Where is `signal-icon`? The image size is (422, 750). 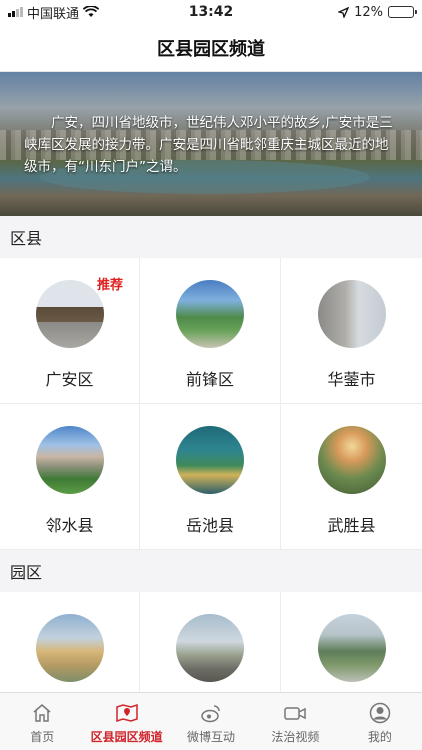
signal-icon is located at coordinates (15, 12).